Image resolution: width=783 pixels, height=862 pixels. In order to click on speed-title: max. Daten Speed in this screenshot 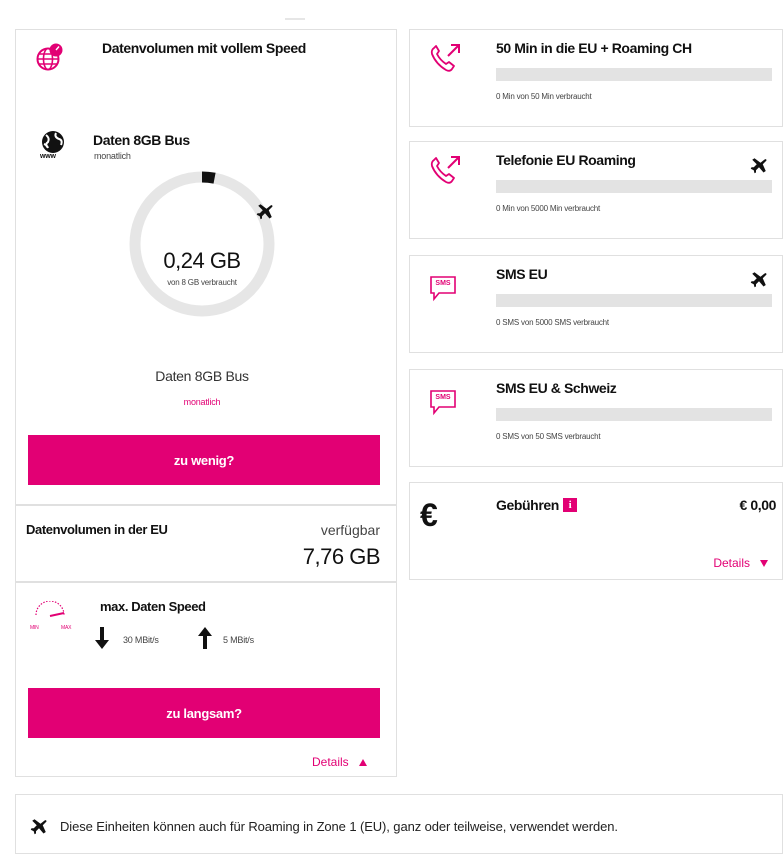, I will do `click(153, 606)`.